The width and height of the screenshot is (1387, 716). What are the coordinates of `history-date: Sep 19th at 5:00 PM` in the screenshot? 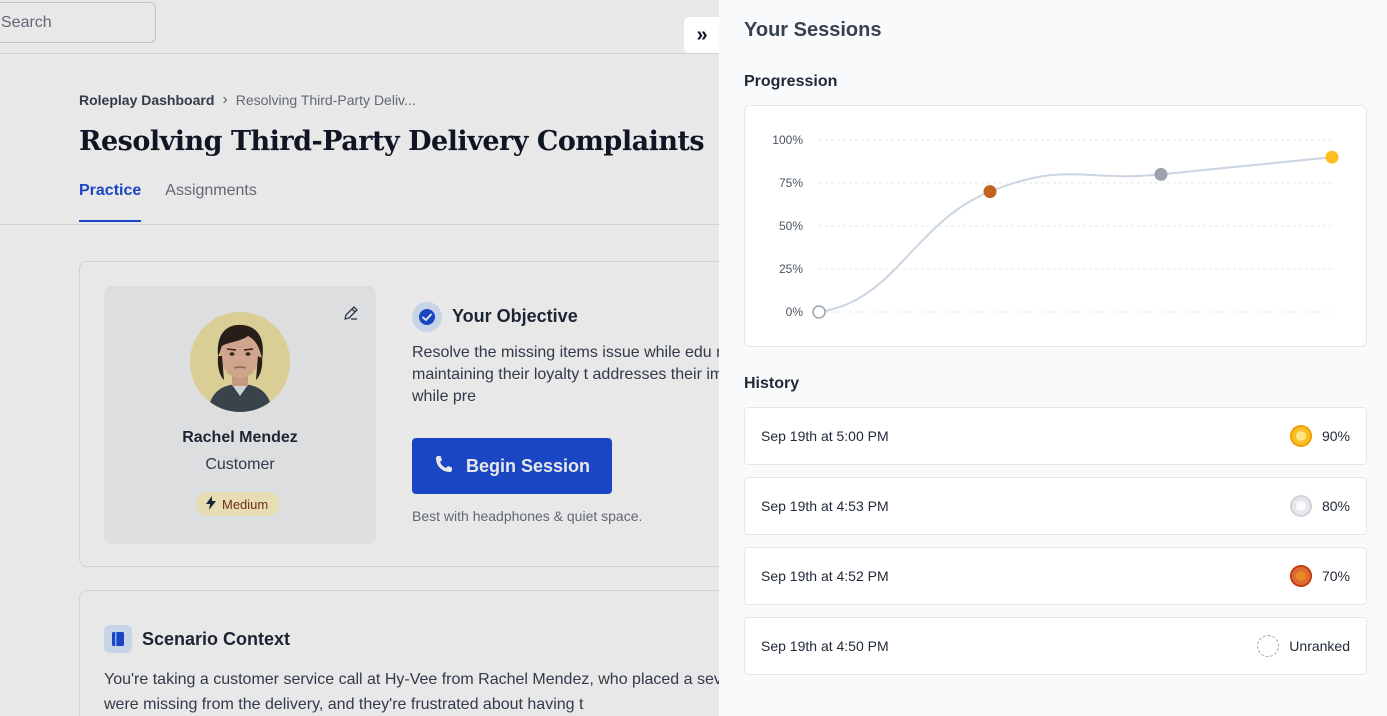 It's located at (825, 436).